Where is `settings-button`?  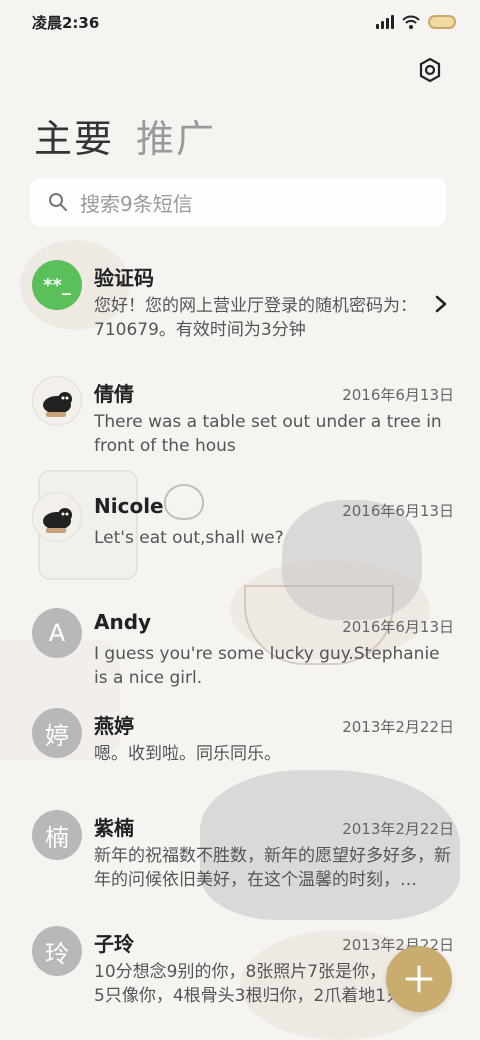
settings-button is located at coordinates (430, 70).